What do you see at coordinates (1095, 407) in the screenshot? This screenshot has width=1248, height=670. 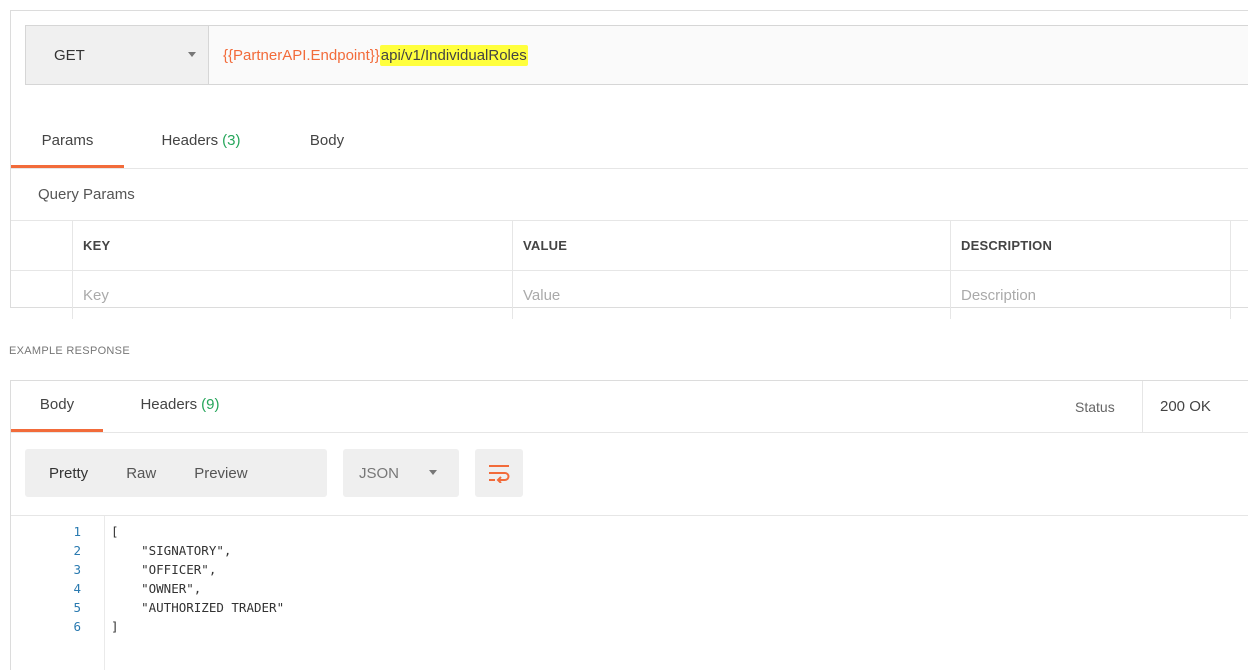 I see `status-label: Status` at bounding box center [1095, 407].